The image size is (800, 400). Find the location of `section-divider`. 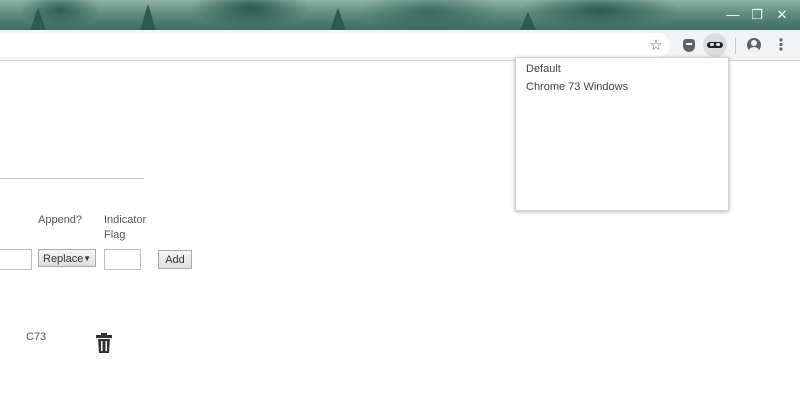

section-divider is located at coordinates (72, 178).